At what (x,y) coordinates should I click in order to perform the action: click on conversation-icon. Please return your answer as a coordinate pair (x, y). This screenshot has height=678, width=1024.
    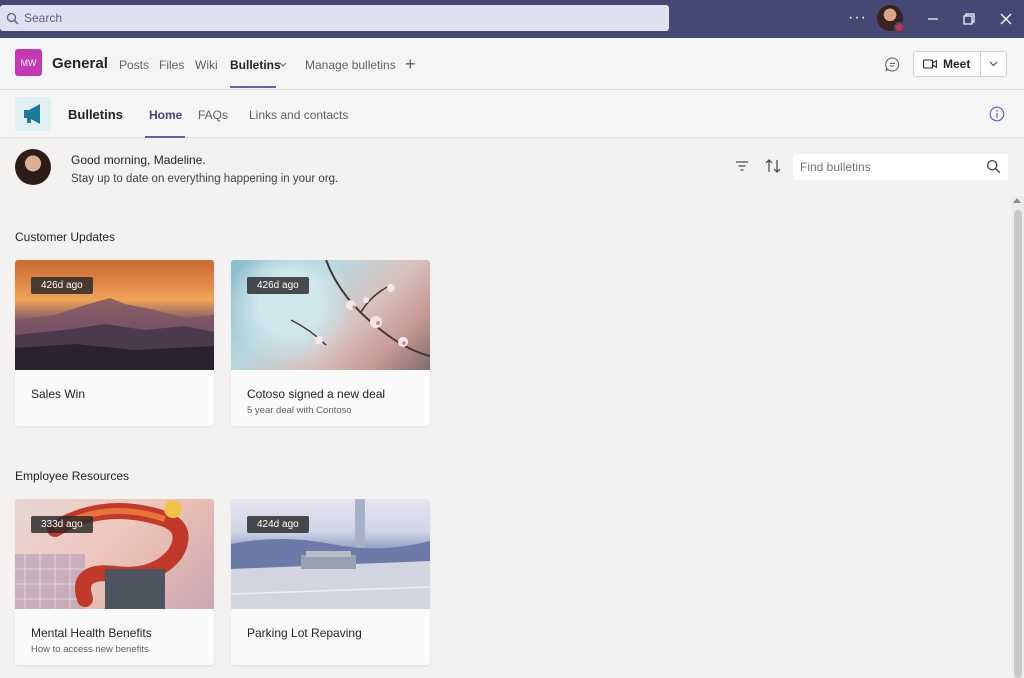
    Looking at the image, I should click on (892, 64).